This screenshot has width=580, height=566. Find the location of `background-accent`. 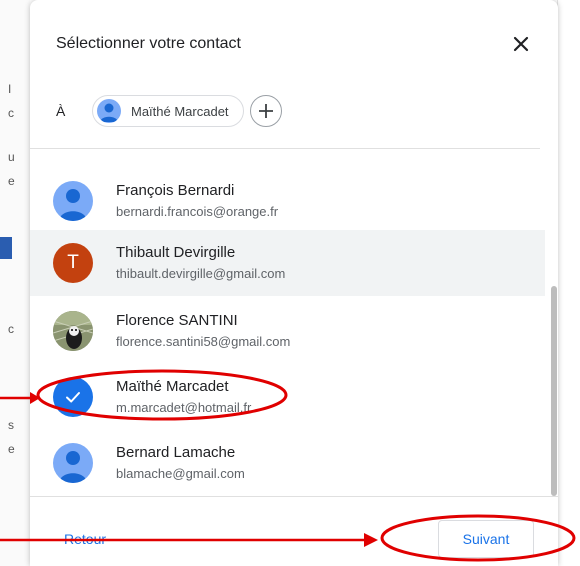

background-accent is located at coordinates (6, 248).